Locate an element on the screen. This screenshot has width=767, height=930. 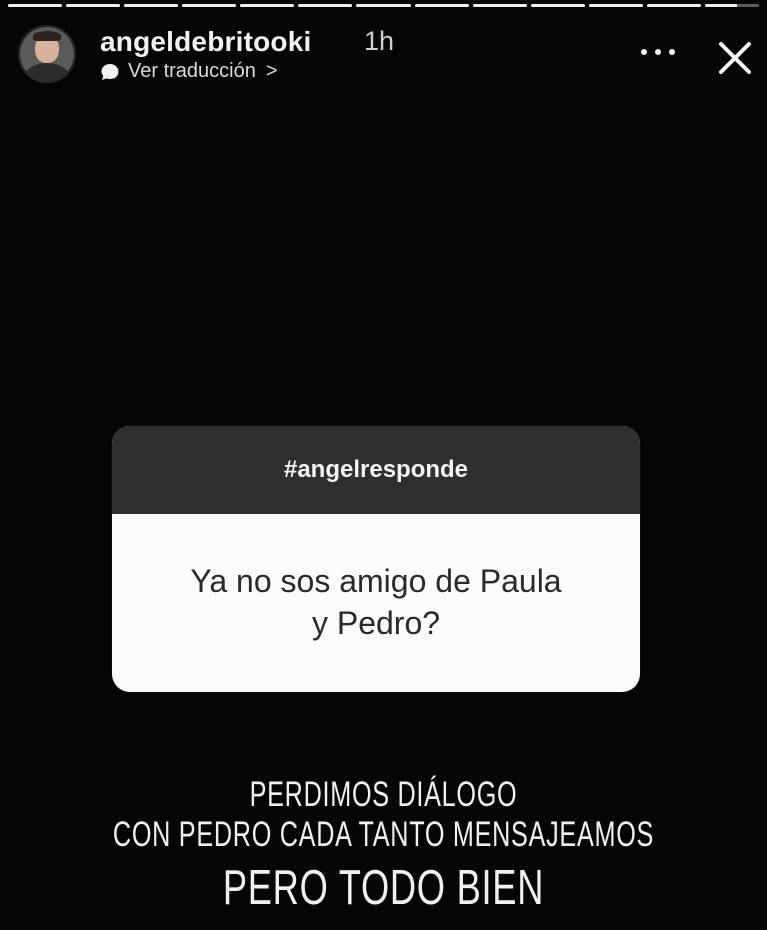
translate-link: Ver traducción > is located at coordinates (189, 71).